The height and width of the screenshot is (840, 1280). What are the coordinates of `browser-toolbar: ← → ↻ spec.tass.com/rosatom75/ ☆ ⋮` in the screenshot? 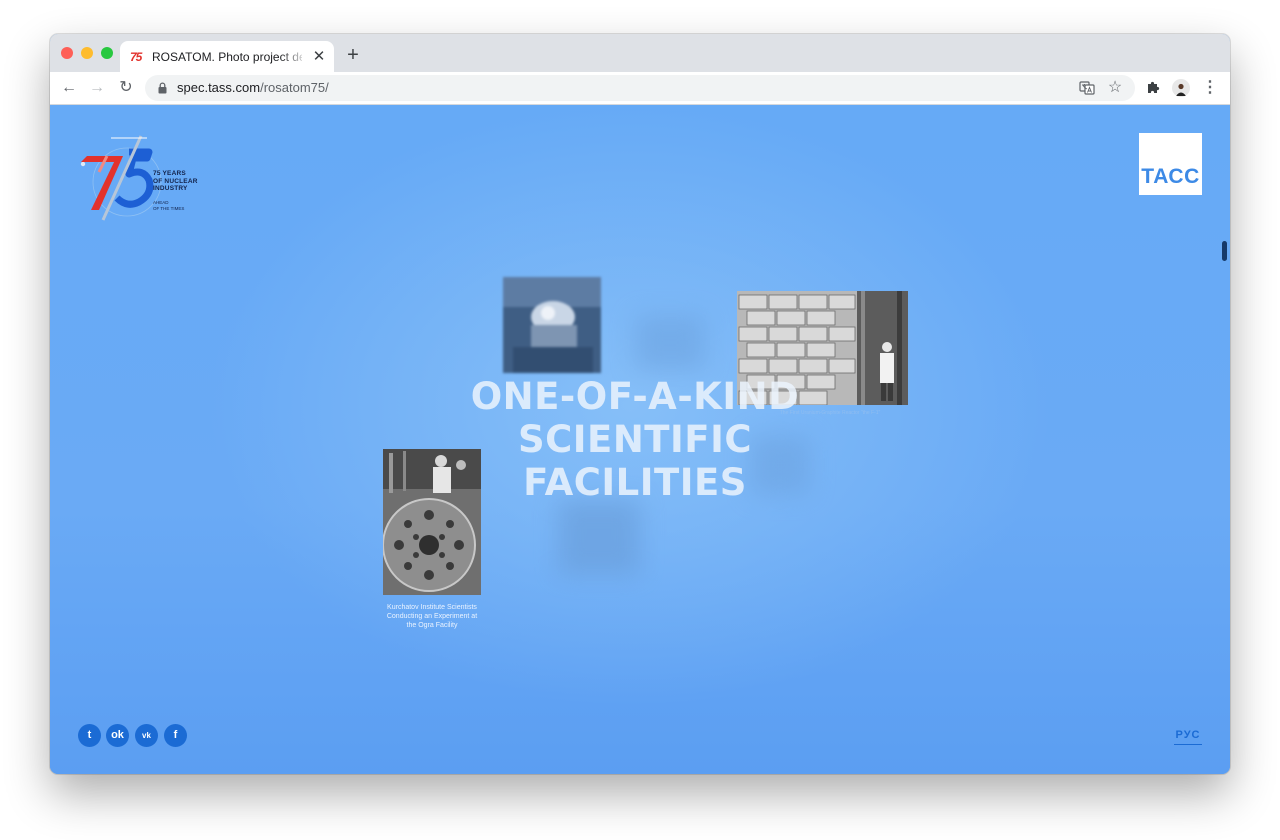 It's located at (640, 88).